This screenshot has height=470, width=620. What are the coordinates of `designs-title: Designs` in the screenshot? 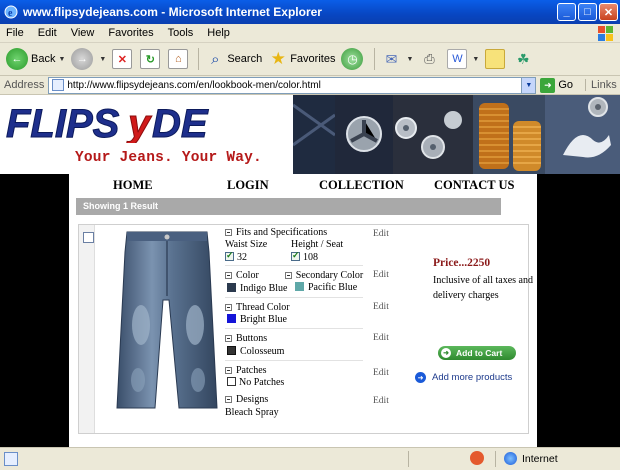 It's located at (252, 399).